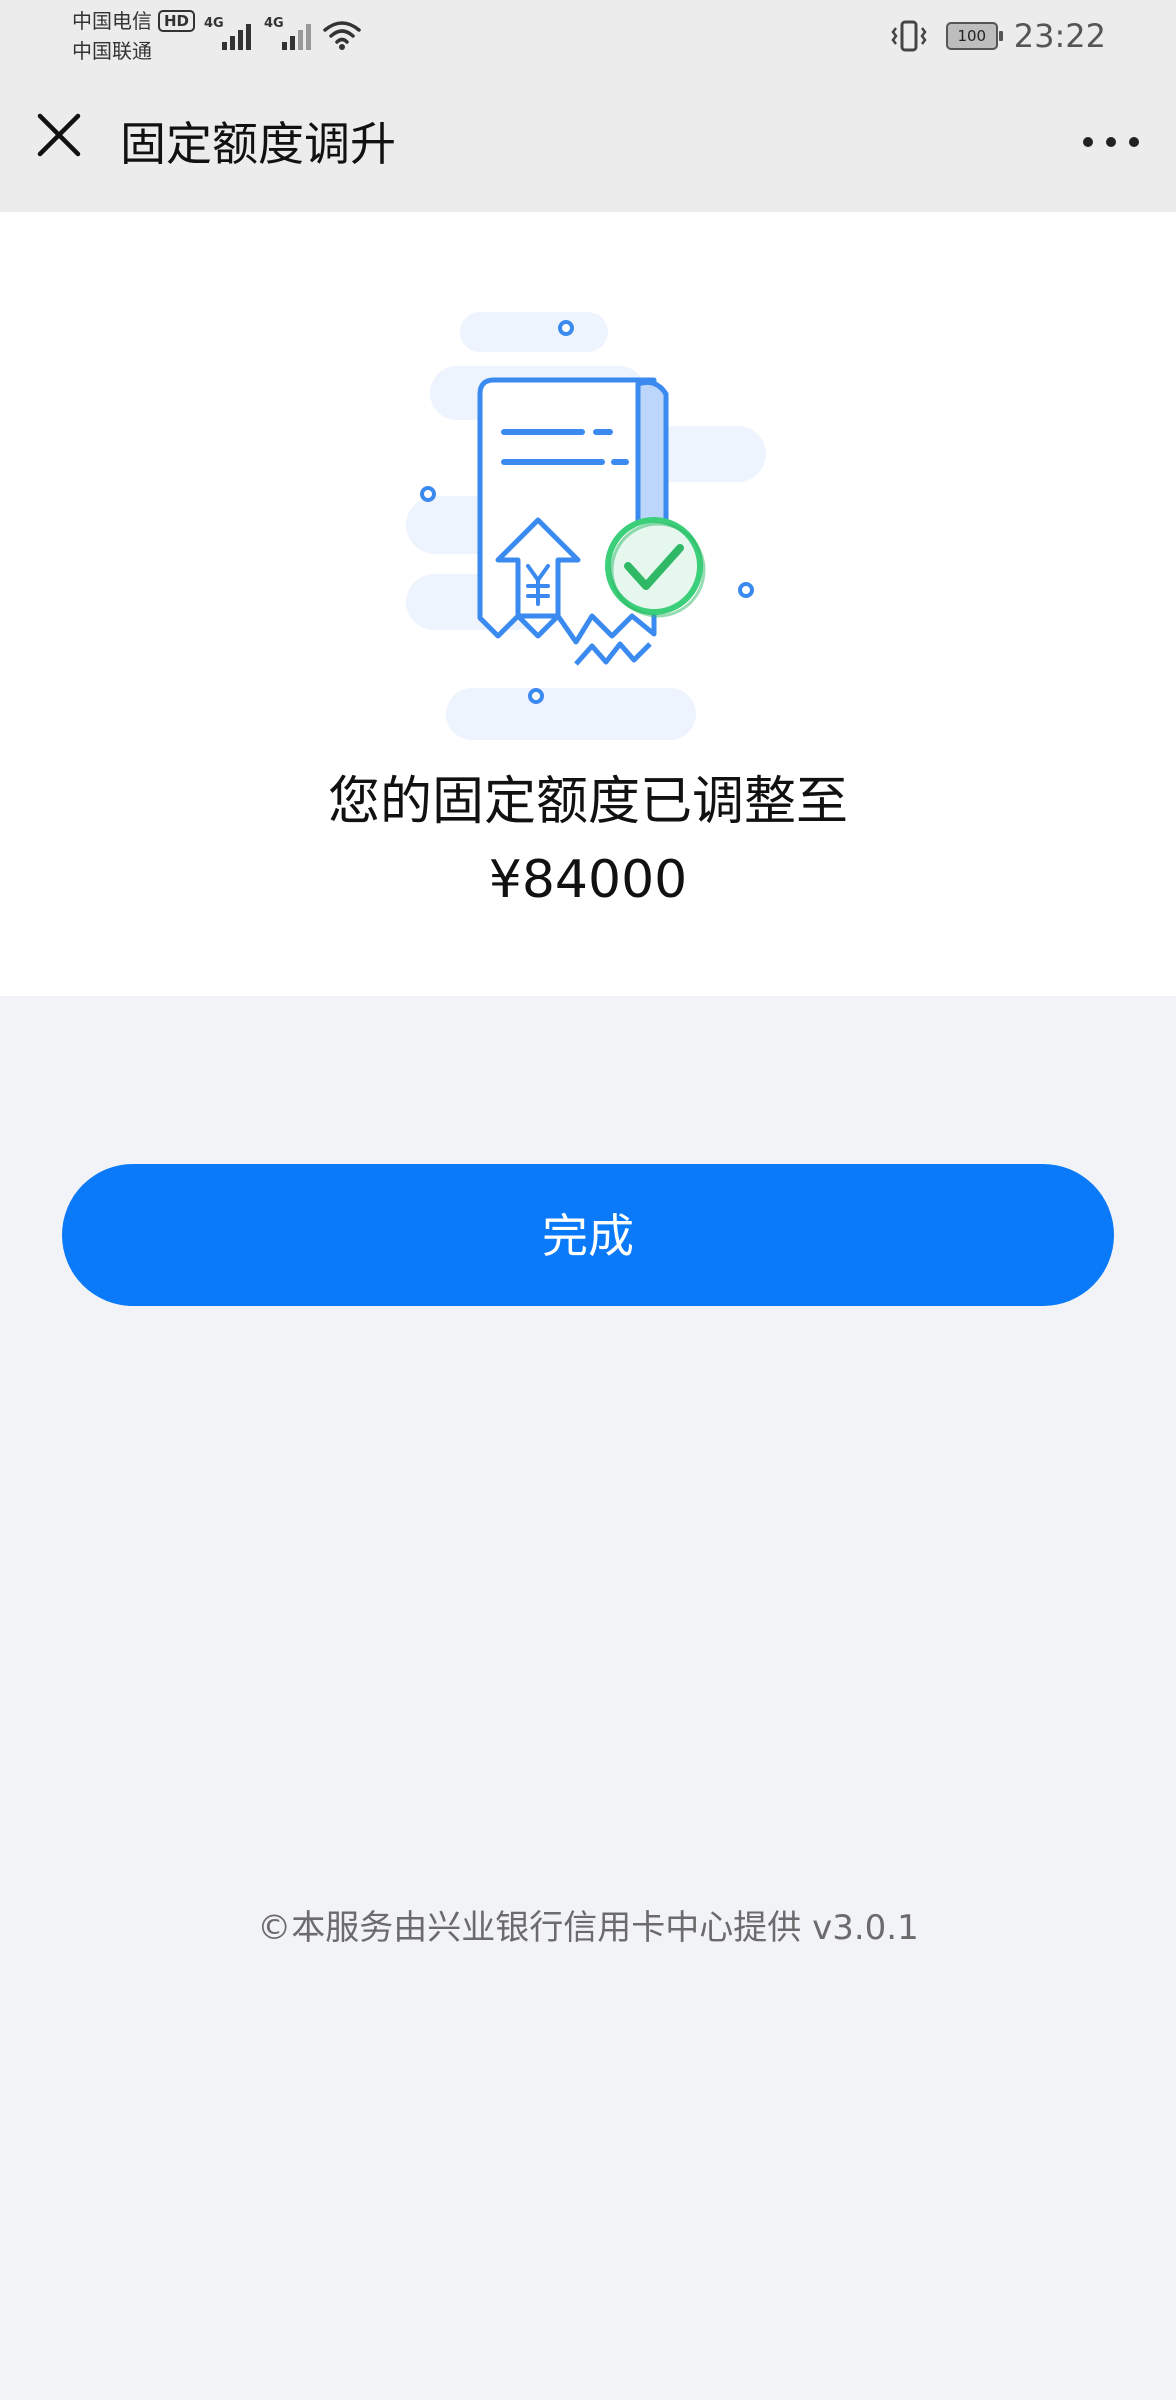  Describe the element at coordinates (258, 144) in the screenshot. I see `page-title: 固定额度调升` at that location.